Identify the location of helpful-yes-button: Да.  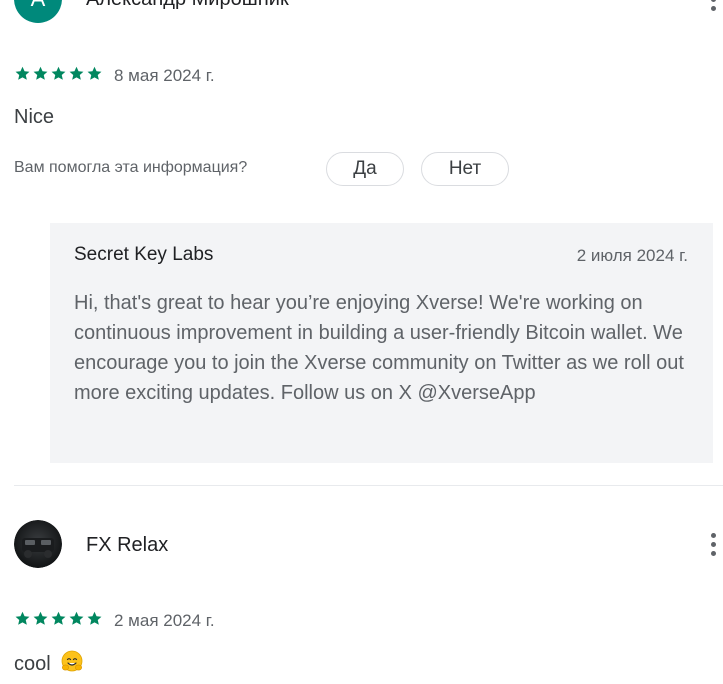
(365, 169).